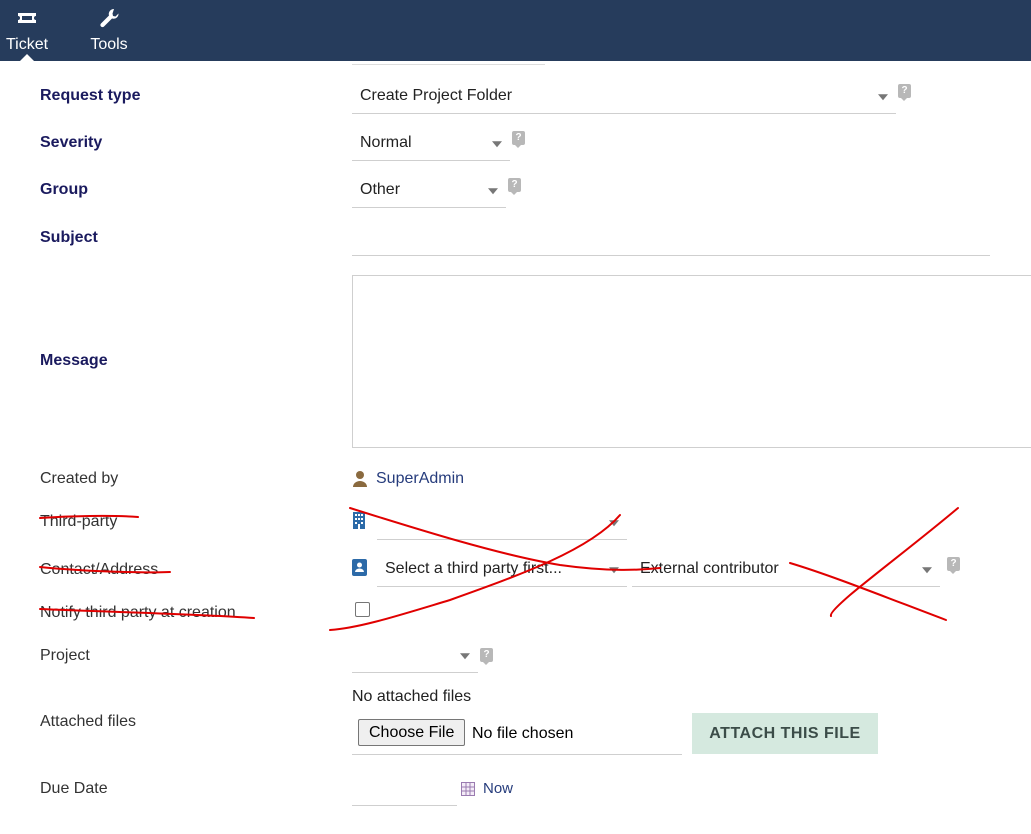 Image resolution: width=1031 pixels, height=834 pixels. Describe the element at coordinates (27, 30) in the screenshot. I see `nav-ticket: Ticket` at that location.